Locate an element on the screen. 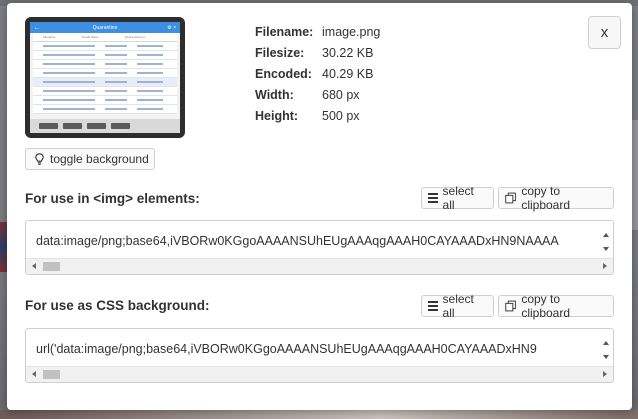  info-row-filesize: Filesize: 30.22 KB is located at coordinates (314, 53).